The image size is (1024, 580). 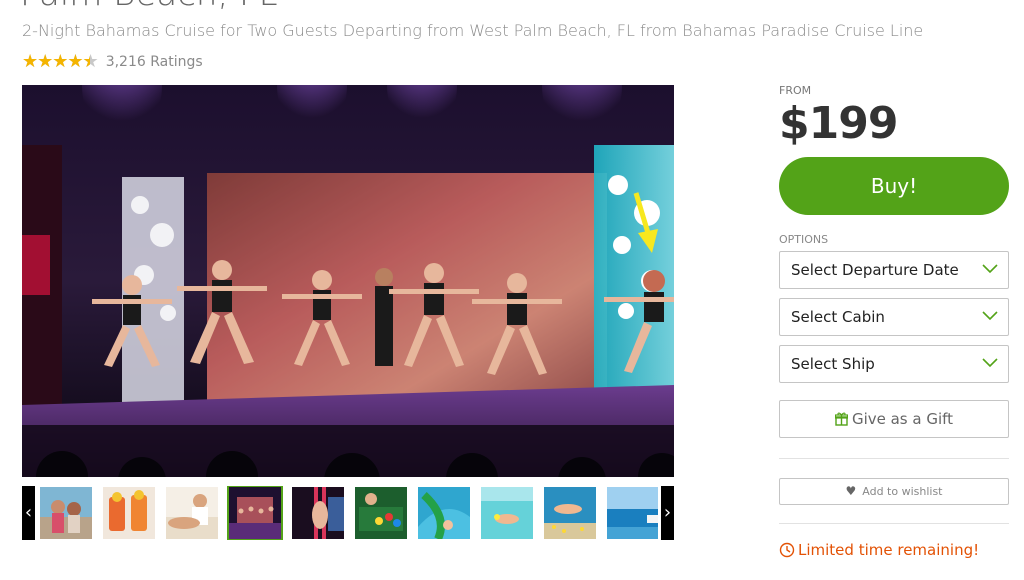 What do you see at coordinates (838, 123) in the screenshot?
I see `price-value: $199` at bounding box center [838, 123].